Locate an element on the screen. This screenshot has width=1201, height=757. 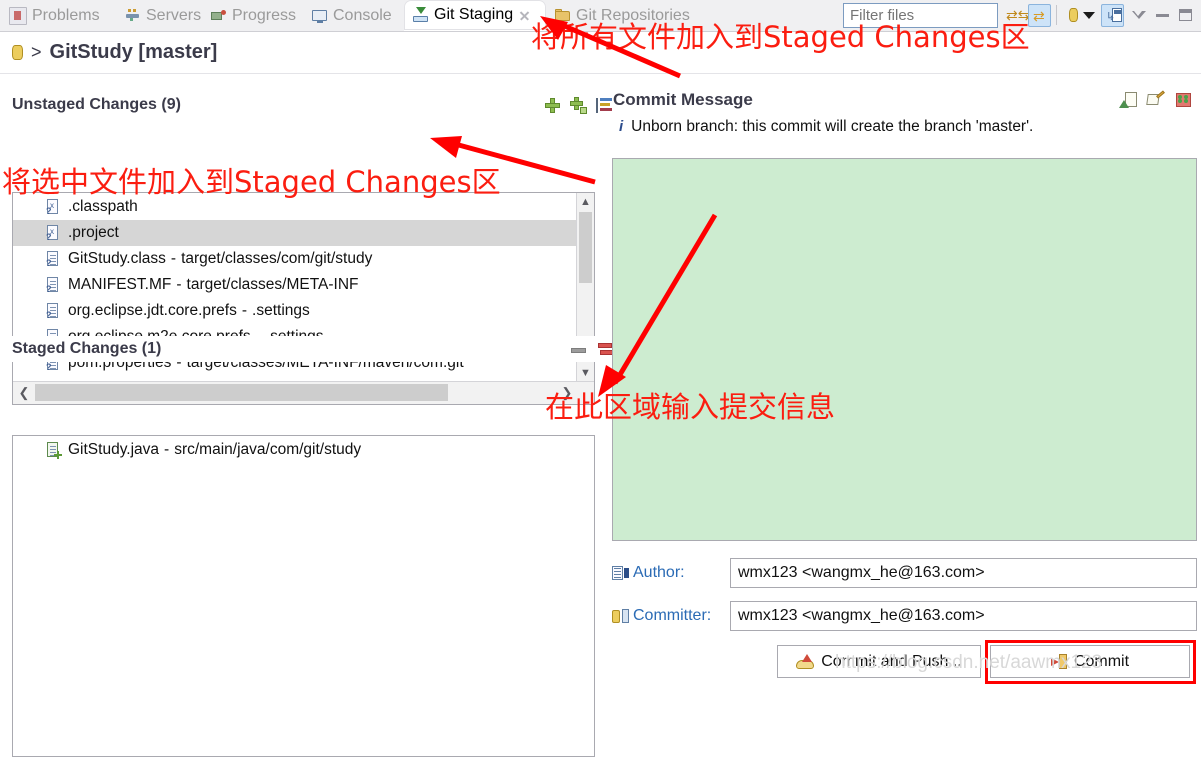
toolbar-separator is located at coordinates (1056, 15).